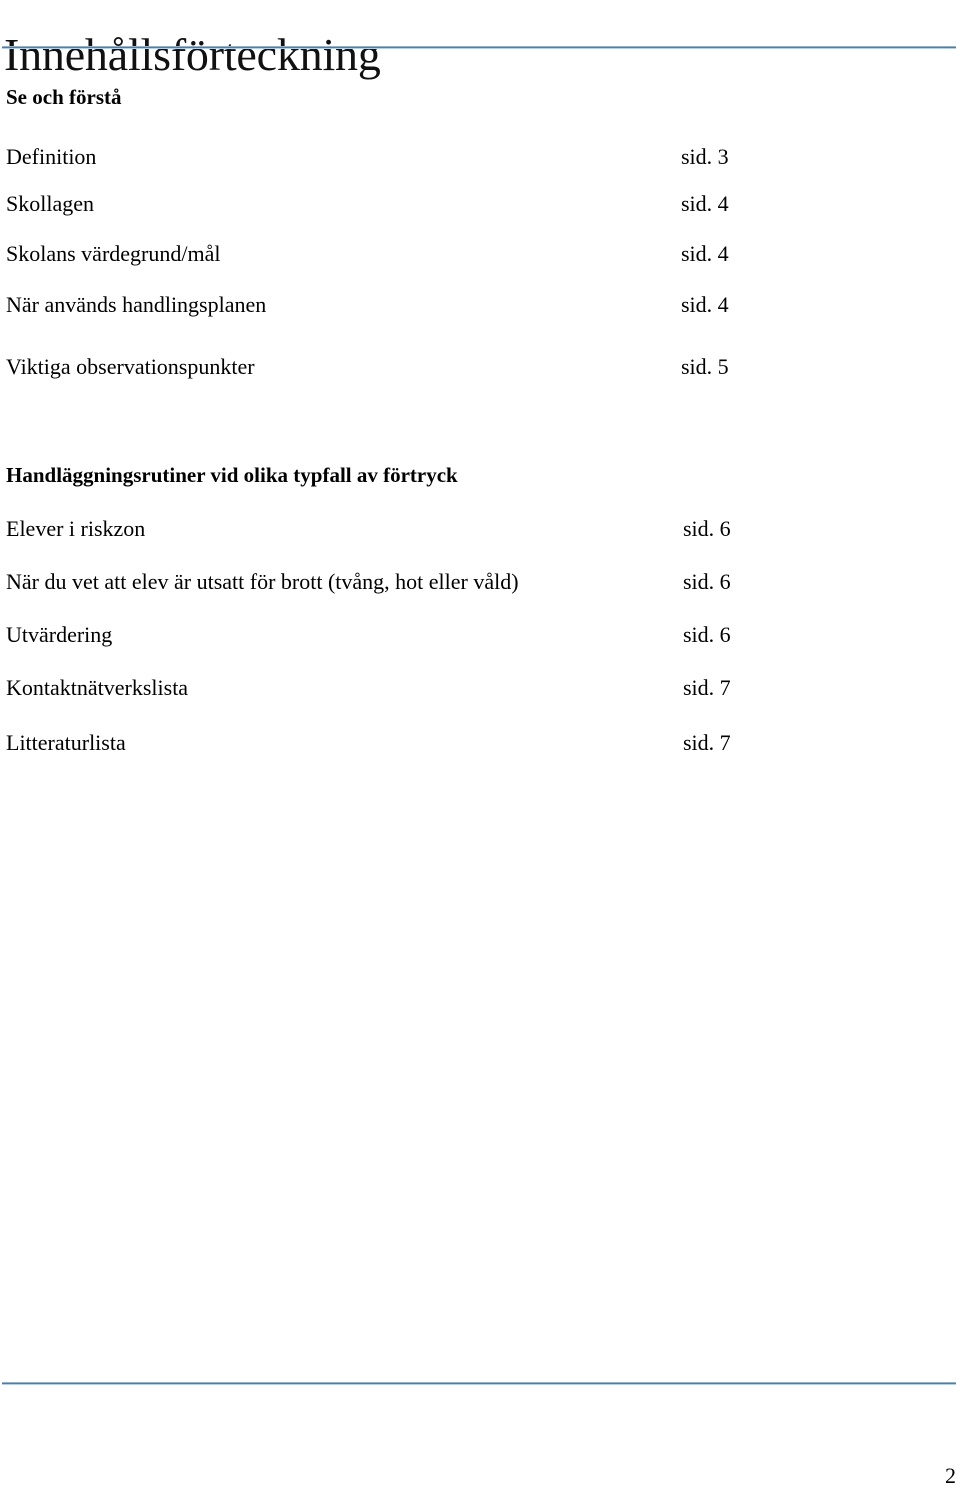 This screenshot has width=960, height=1503. I want to click on page-number: 2, so click(950, 1475).